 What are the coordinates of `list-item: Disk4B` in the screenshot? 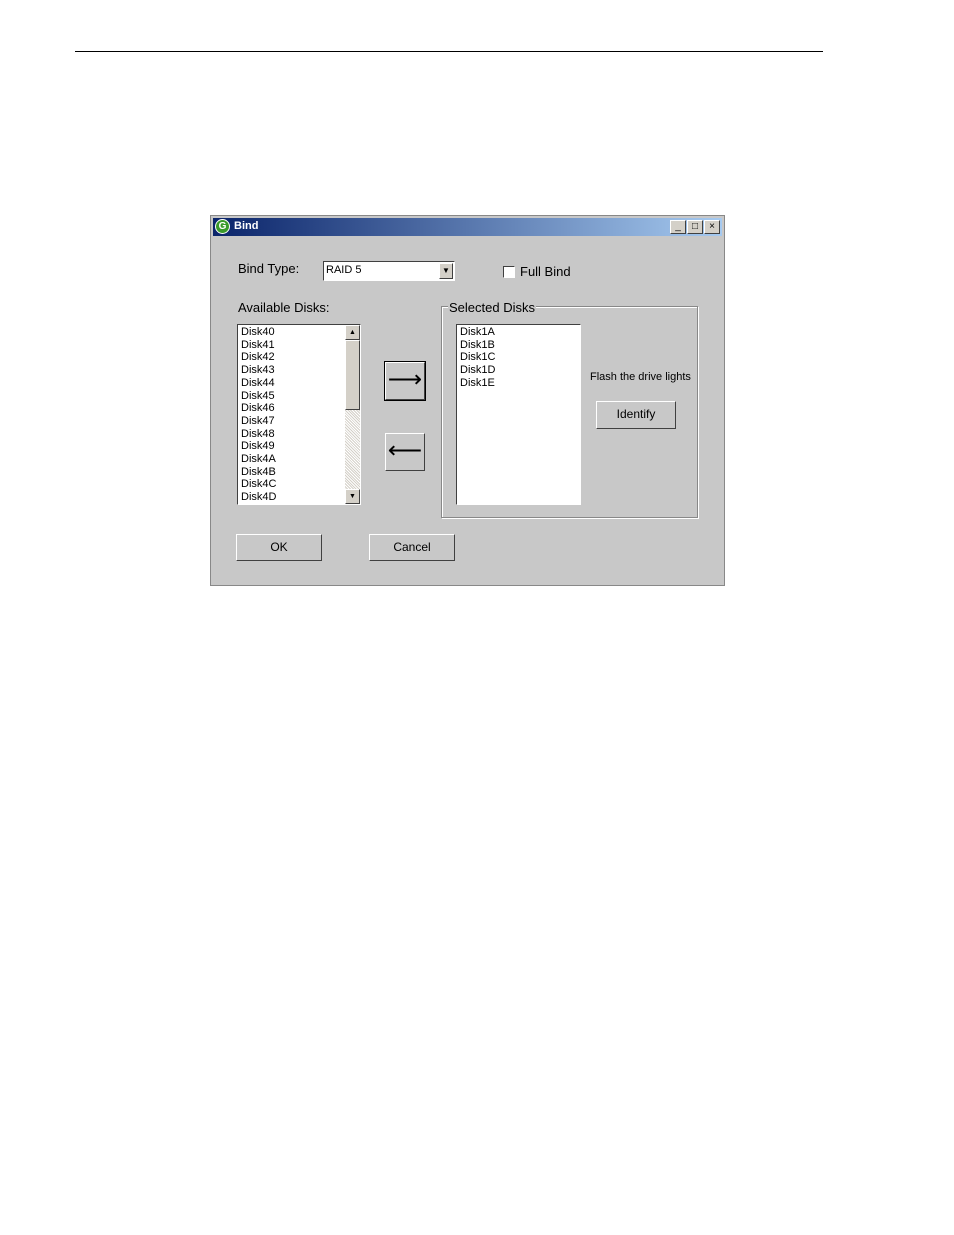 It's located at (257, 472).